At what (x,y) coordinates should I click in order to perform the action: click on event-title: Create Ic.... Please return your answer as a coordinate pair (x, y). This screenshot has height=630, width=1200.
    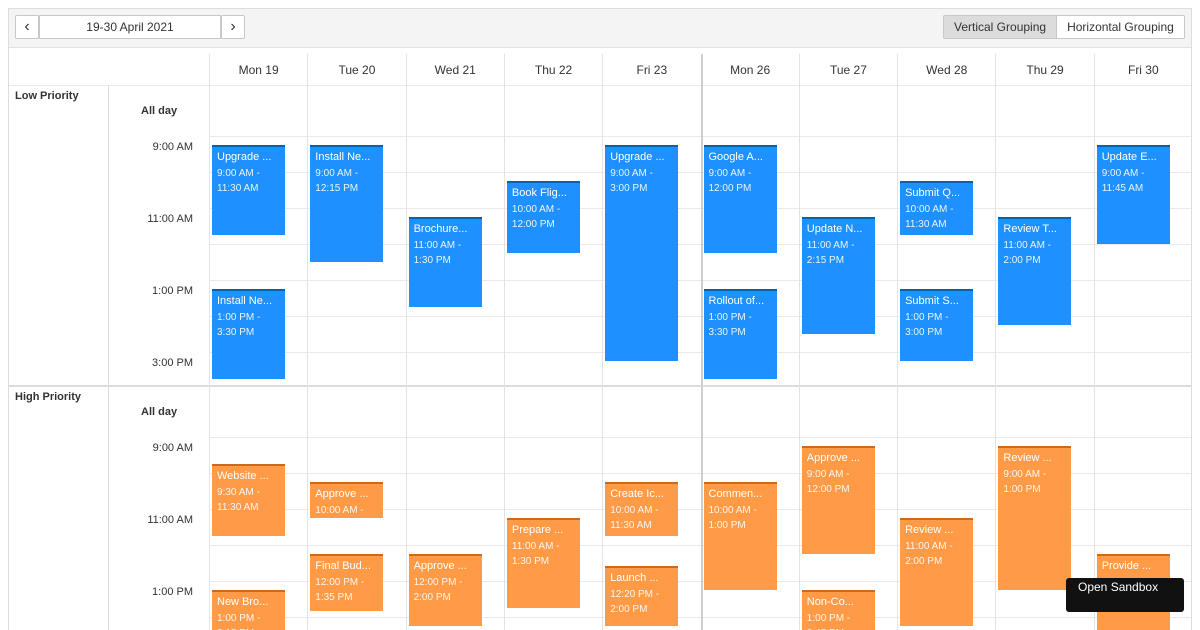
    Looking at the image, I should click on (637, 494).